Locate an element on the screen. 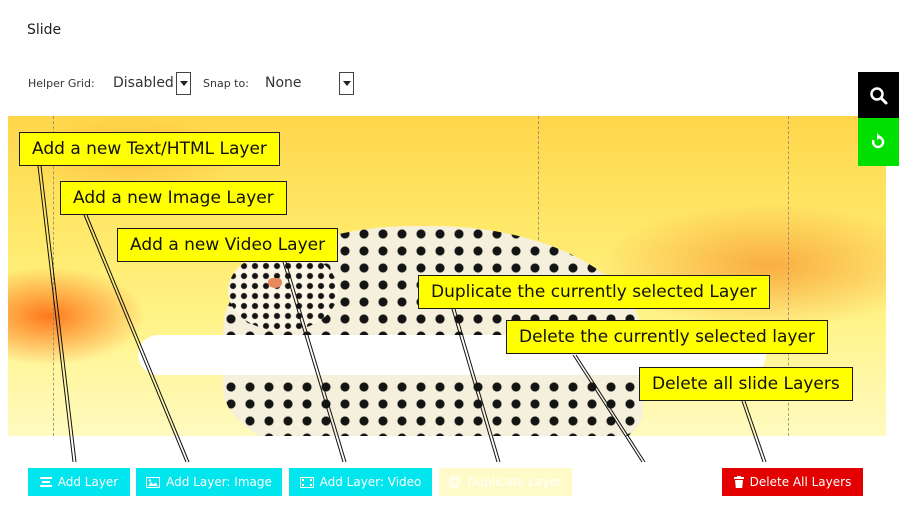 The image size is (899, 527). duplicate-layer-button: Duplicate Layer is located at coordinates (505, 482).